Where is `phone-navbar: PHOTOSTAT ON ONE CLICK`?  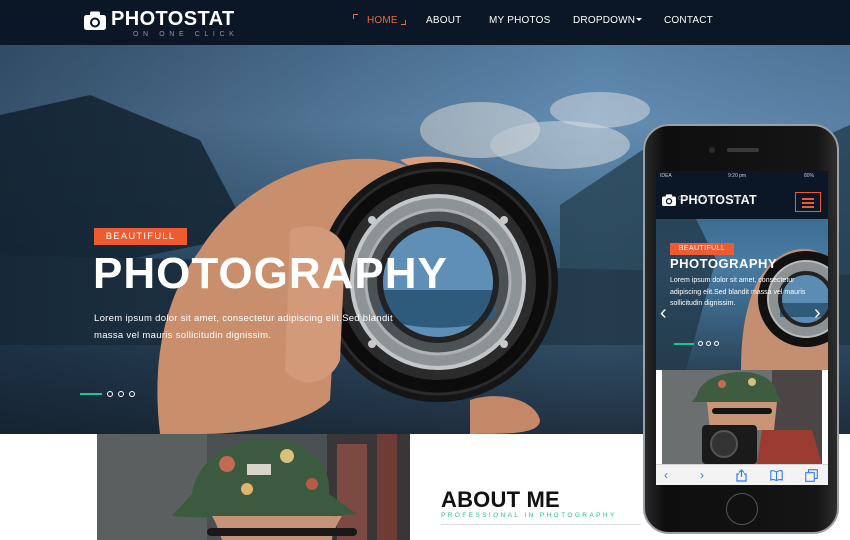 phone-navbar: PHOTOSTAT ON ONE CLICK is located at coordinates (742, 200).